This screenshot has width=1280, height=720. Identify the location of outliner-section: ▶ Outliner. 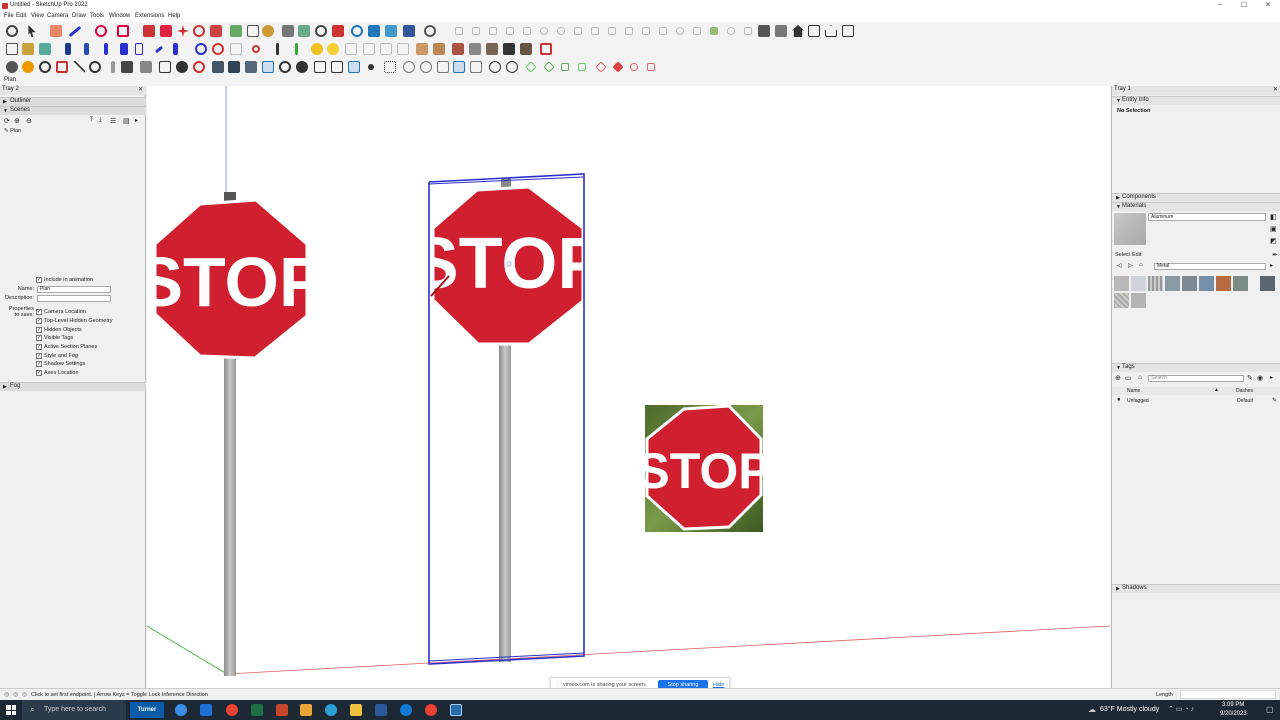
(73, 101).